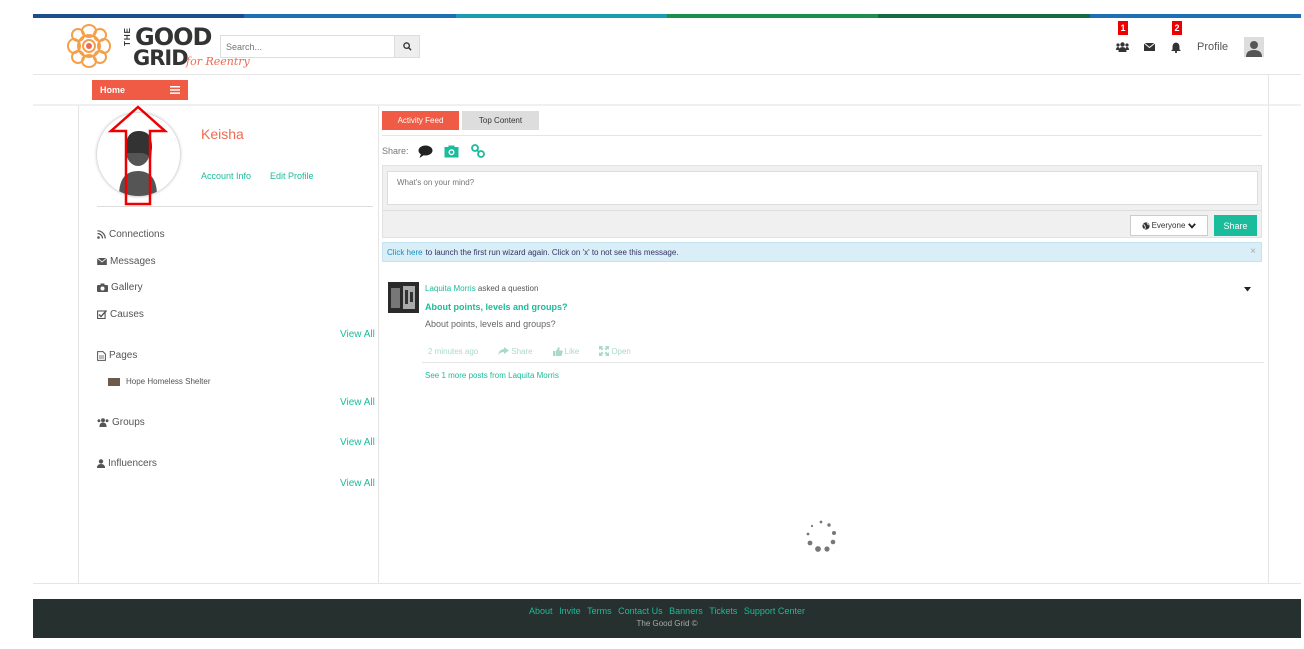 The image size is (1304, 649). Describe the element at coordinates (822, 188) in the screenshot. I see `status-textarea` at that location.